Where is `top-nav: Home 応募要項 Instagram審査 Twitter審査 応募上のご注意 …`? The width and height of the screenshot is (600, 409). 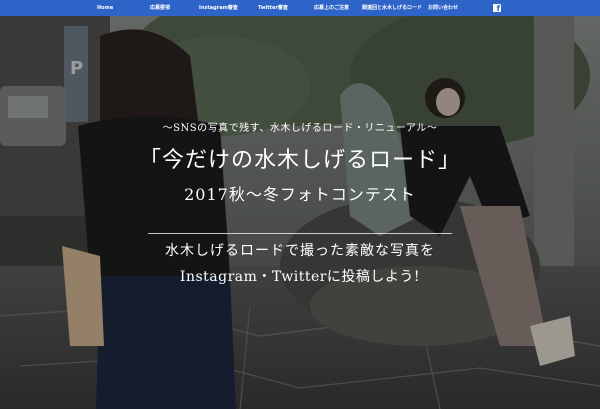 top-nav: Home 応募要項 Instagram審査 Twitter審査 応募上のご注意 … is located at coordinates (300, 8).